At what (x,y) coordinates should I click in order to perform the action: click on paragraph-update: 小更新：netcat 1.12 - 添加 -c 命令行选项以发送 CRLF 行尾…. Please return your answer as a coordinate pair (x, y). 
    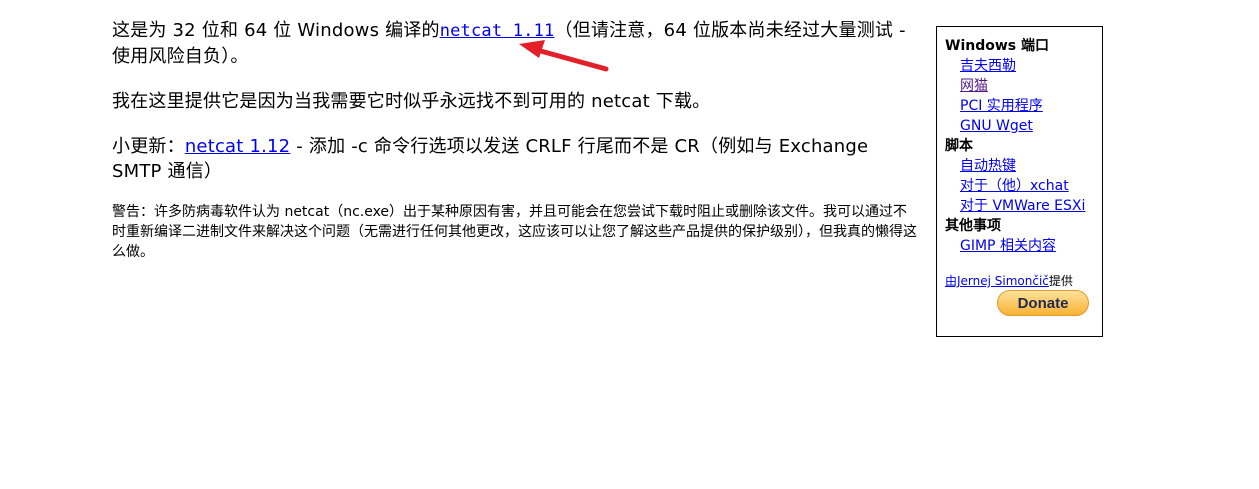
    Looking at the image, I should click on (516, 159).